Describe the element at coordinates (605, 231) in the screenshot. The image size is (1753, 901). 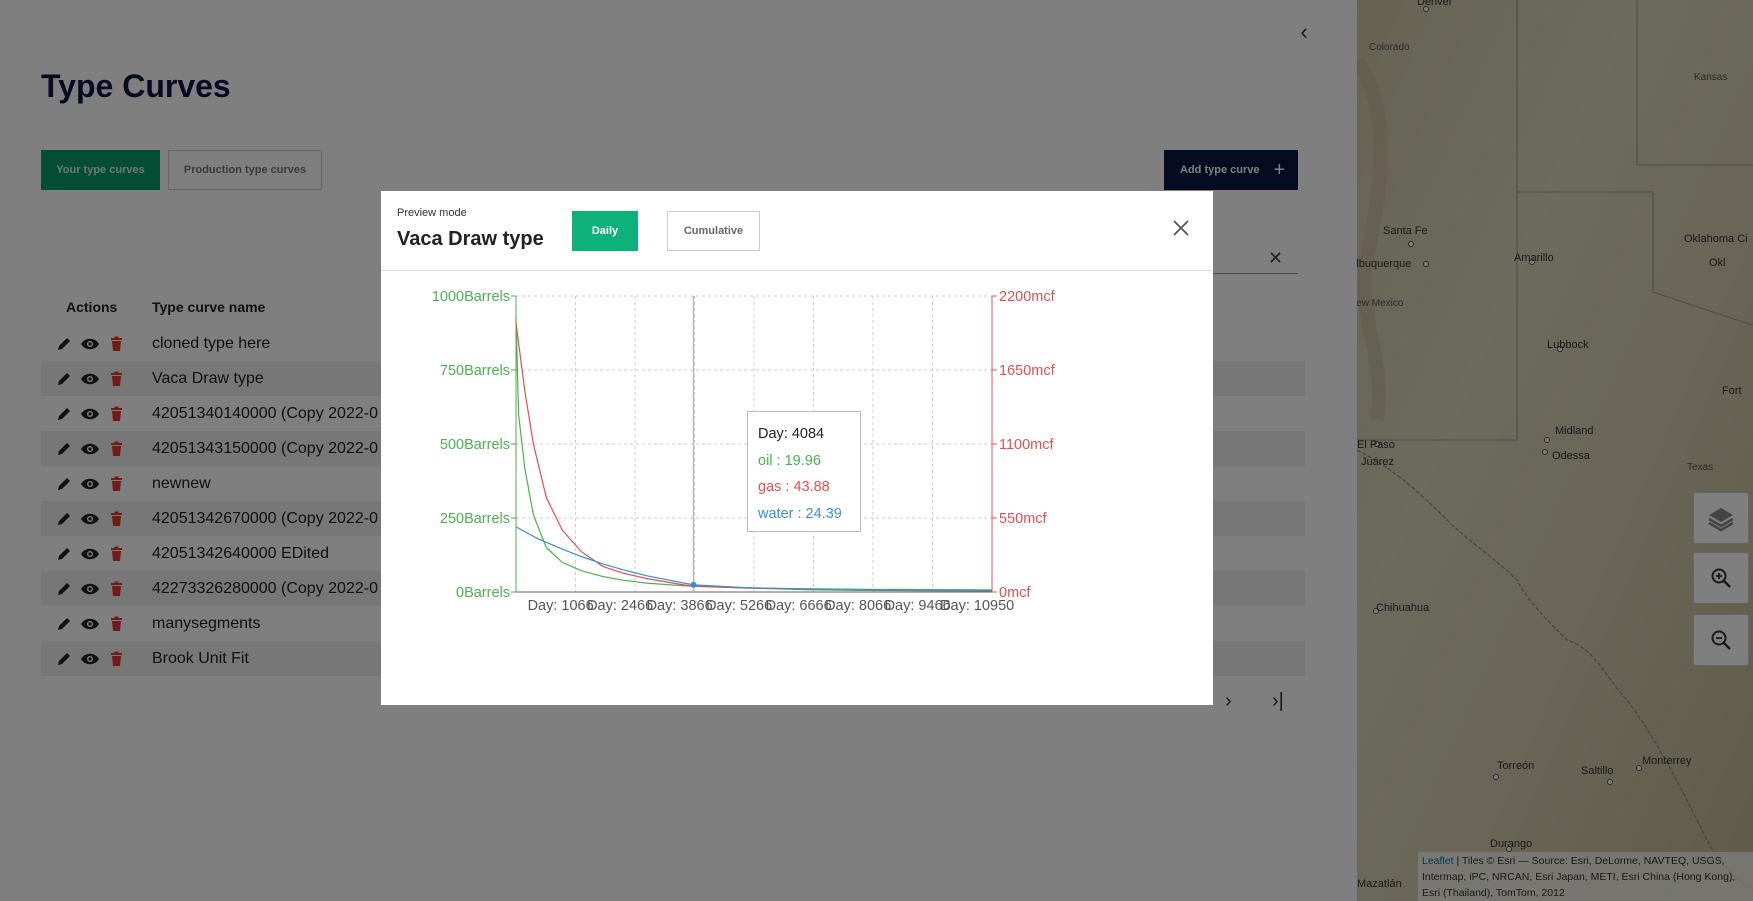
I see `daily-mode-button: Daily` at that location.